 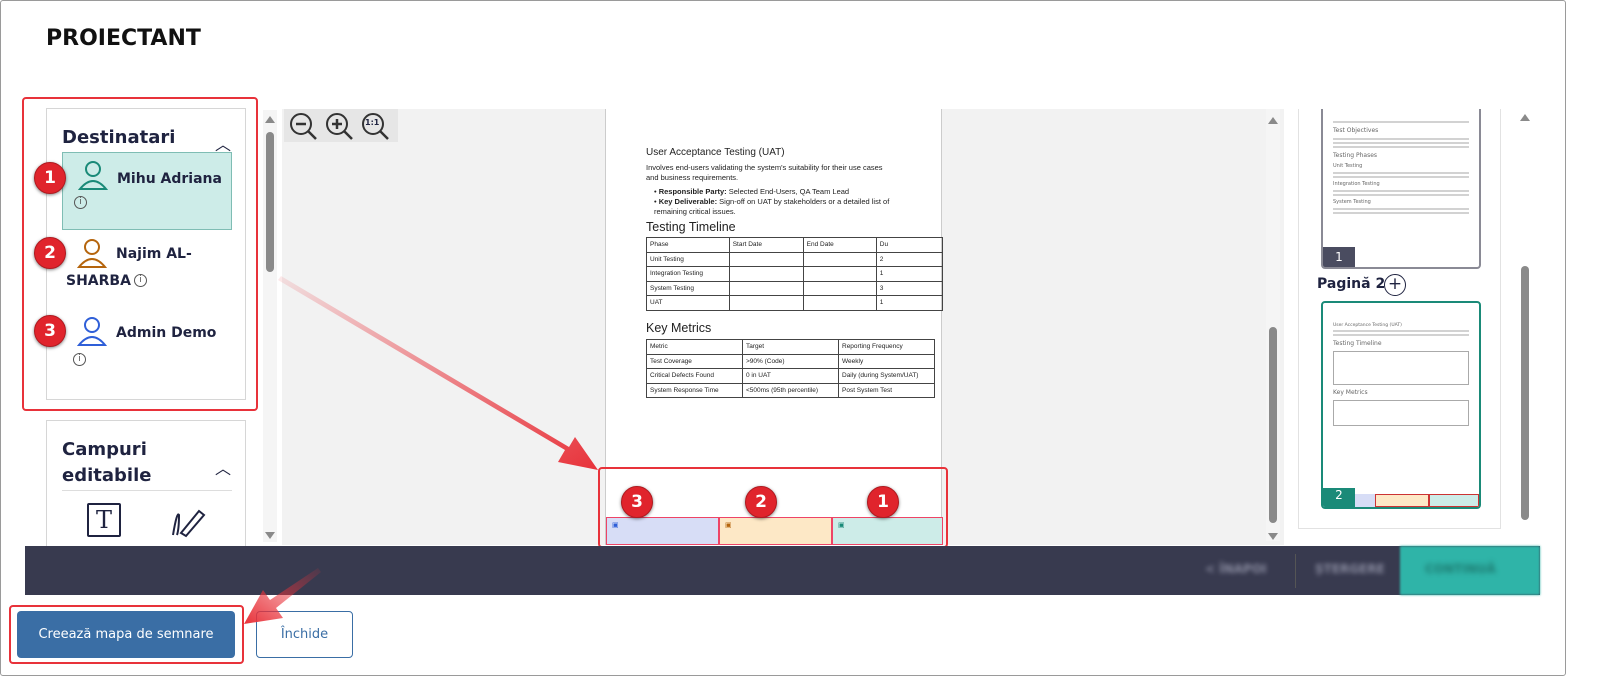 What do you see at coordinates (104, 520) in the screenshot?
I see `text-field-icon: T` at bounding box center [104, 520].